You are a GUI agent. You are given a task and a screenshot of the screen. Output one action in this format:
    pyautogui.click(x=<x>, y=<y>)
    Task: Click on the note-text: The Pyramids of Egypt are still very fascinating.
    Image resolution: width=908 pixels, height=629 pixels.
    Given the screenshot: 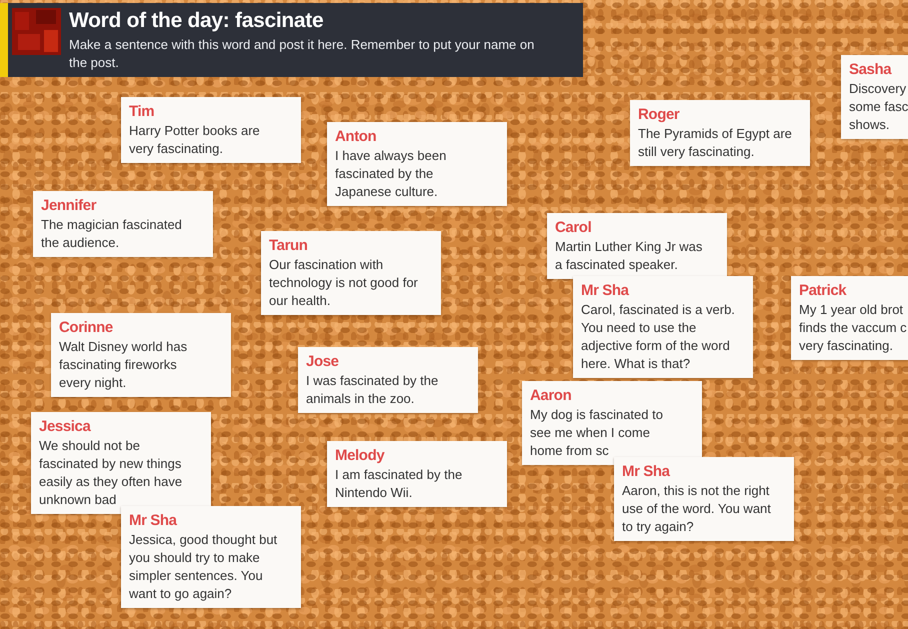 What is the action you would take?
    pyautogui.click(x=715, y=143)
    